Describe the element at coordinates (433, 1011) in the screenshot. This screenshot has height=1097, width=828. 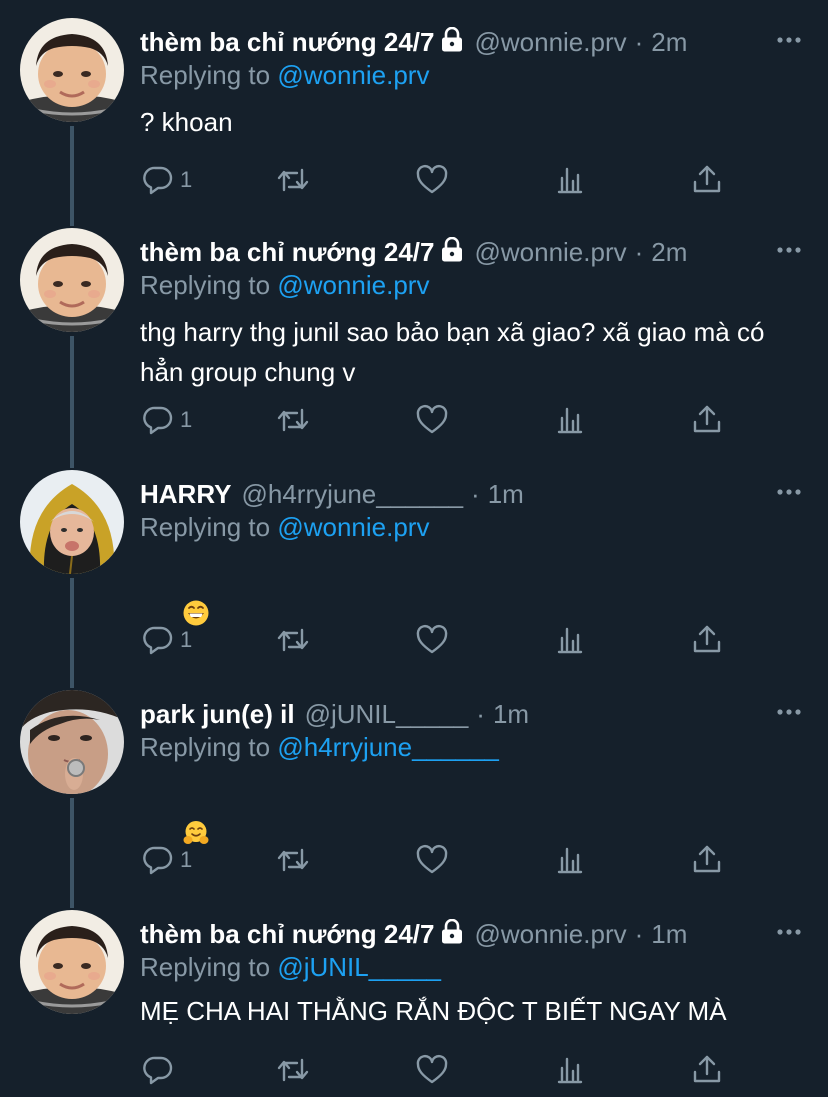
I see `tweet-text: MẸ CHA HAI THẰNG RẮN ĐỘC T BIẾT NGAY MÀ` at that location.